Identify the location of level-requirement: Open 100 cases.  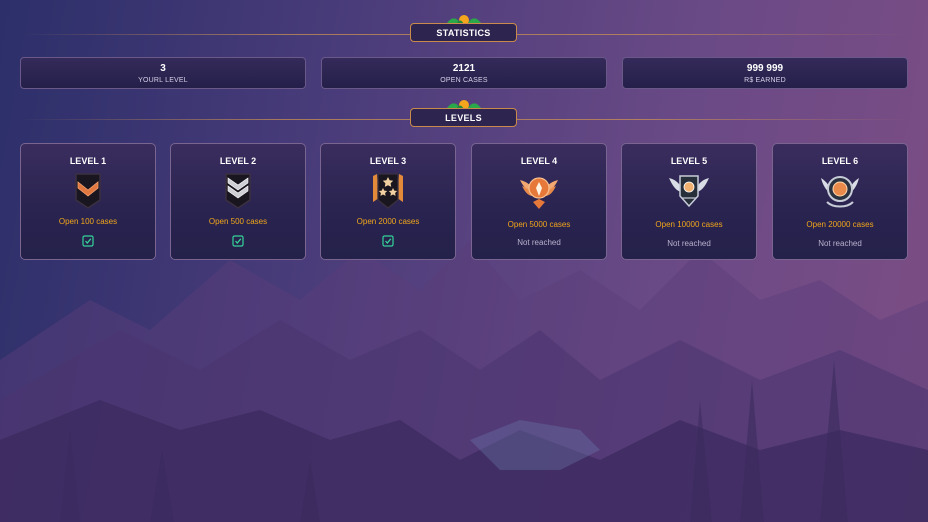
(88, 221).